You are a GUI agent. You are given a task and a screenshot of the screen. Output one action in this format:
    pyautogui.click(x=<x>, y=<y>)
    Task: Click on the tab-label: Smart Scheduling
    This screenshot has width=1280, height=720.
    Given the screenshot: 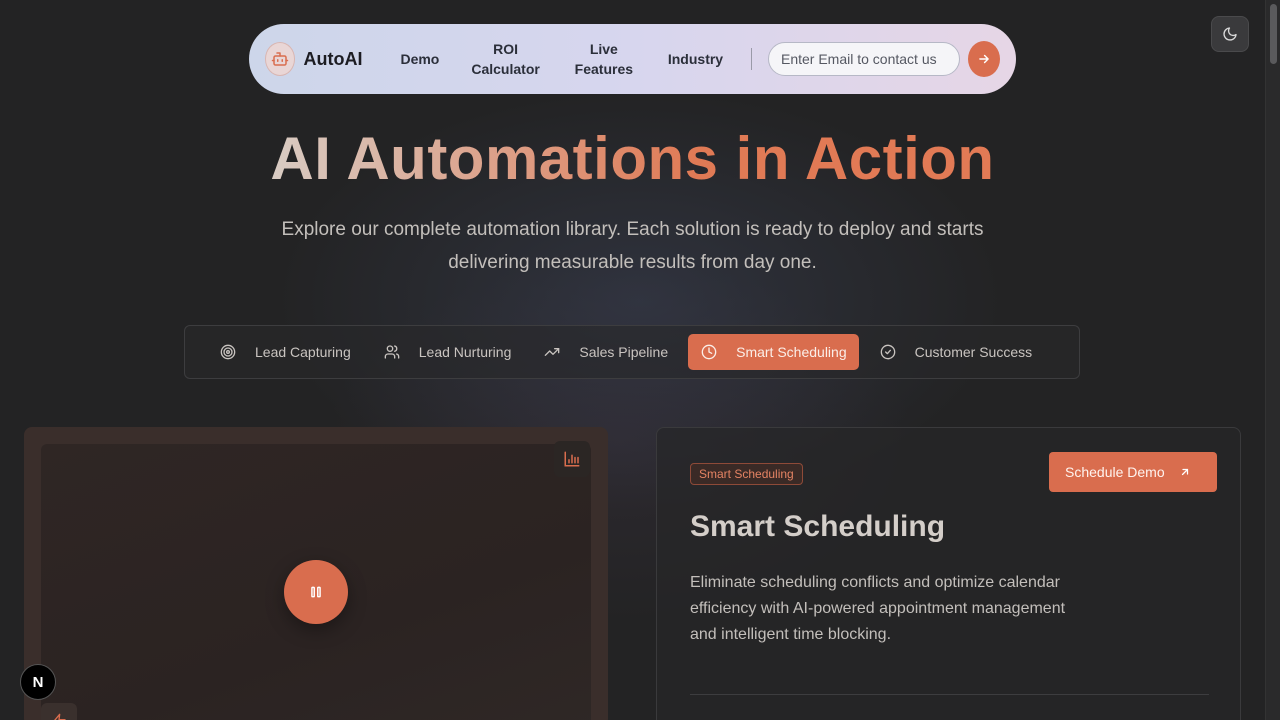 What is the action you would take?
    pyautogui.click(x=791, y=352)
    